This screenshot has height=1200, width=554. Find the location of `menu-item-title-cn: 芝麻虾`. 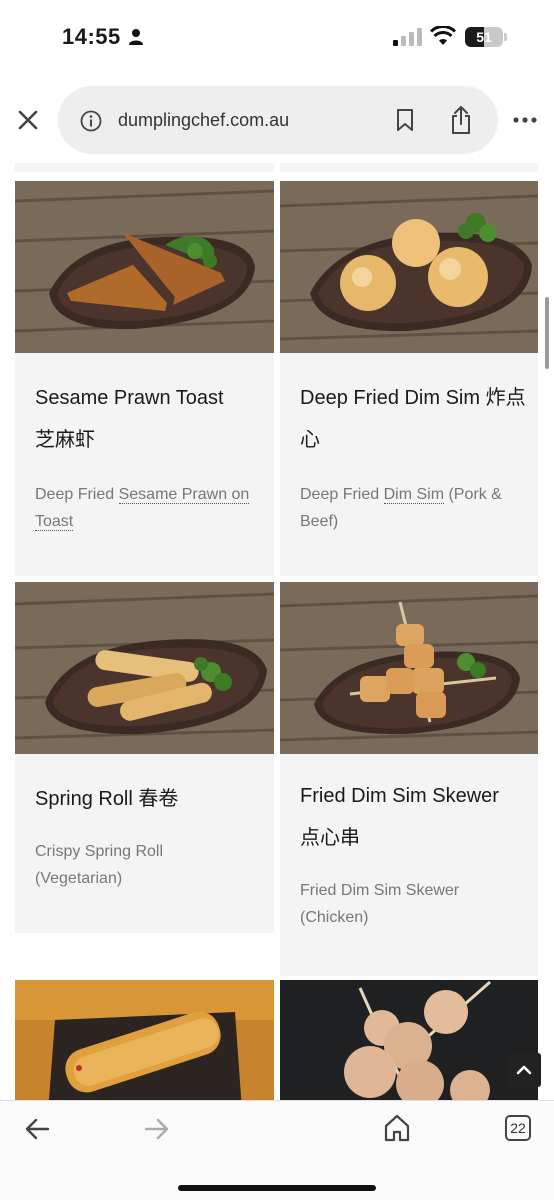

menu-item-title-cn: 芝麻虾 is located at coordinates (65, 440).